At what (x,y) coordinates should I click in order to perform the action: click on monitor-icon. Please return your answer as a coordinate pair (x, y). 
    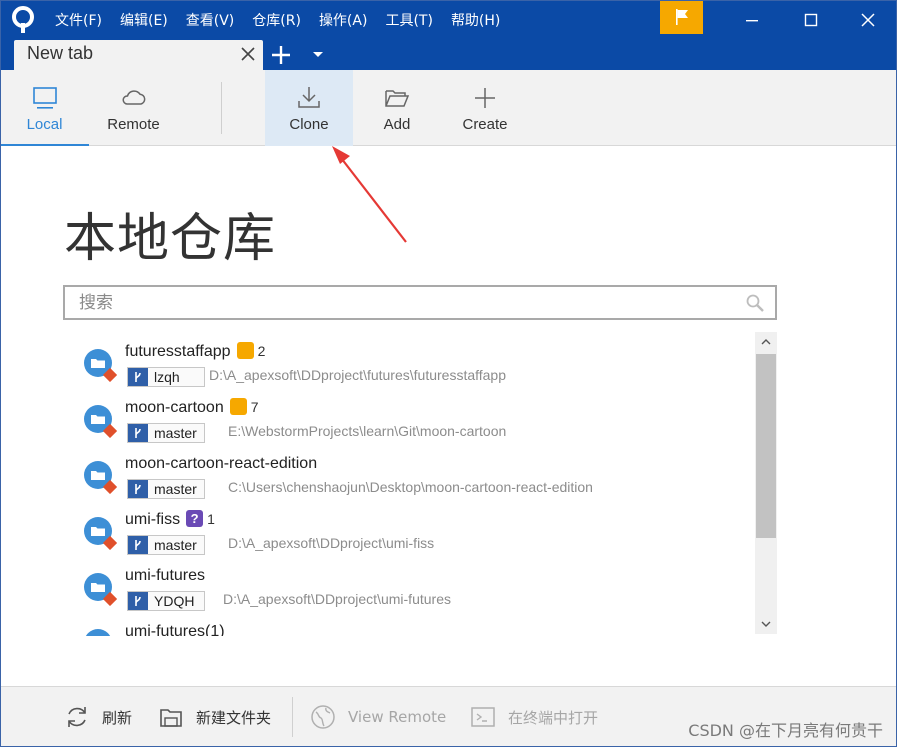
    Looking at the image, I should click on (44, 98).